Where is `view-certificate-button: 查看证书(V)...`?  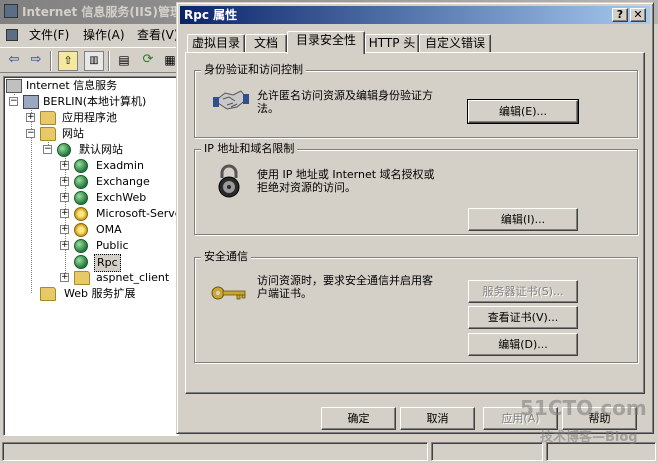 view-certificate-button: 查看证书(V)... is located at coordinates (523, 317).